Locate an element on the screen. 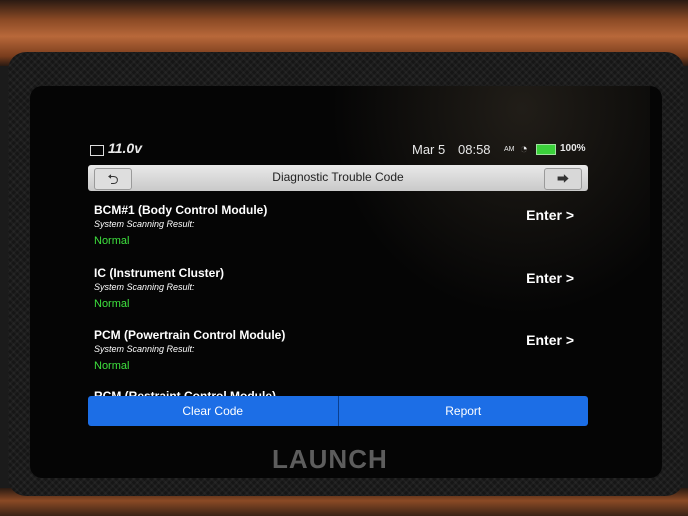 The image size is (688, 516). module-name: PCM (Powertrain Control Module) is located at coordinates (190, 335).